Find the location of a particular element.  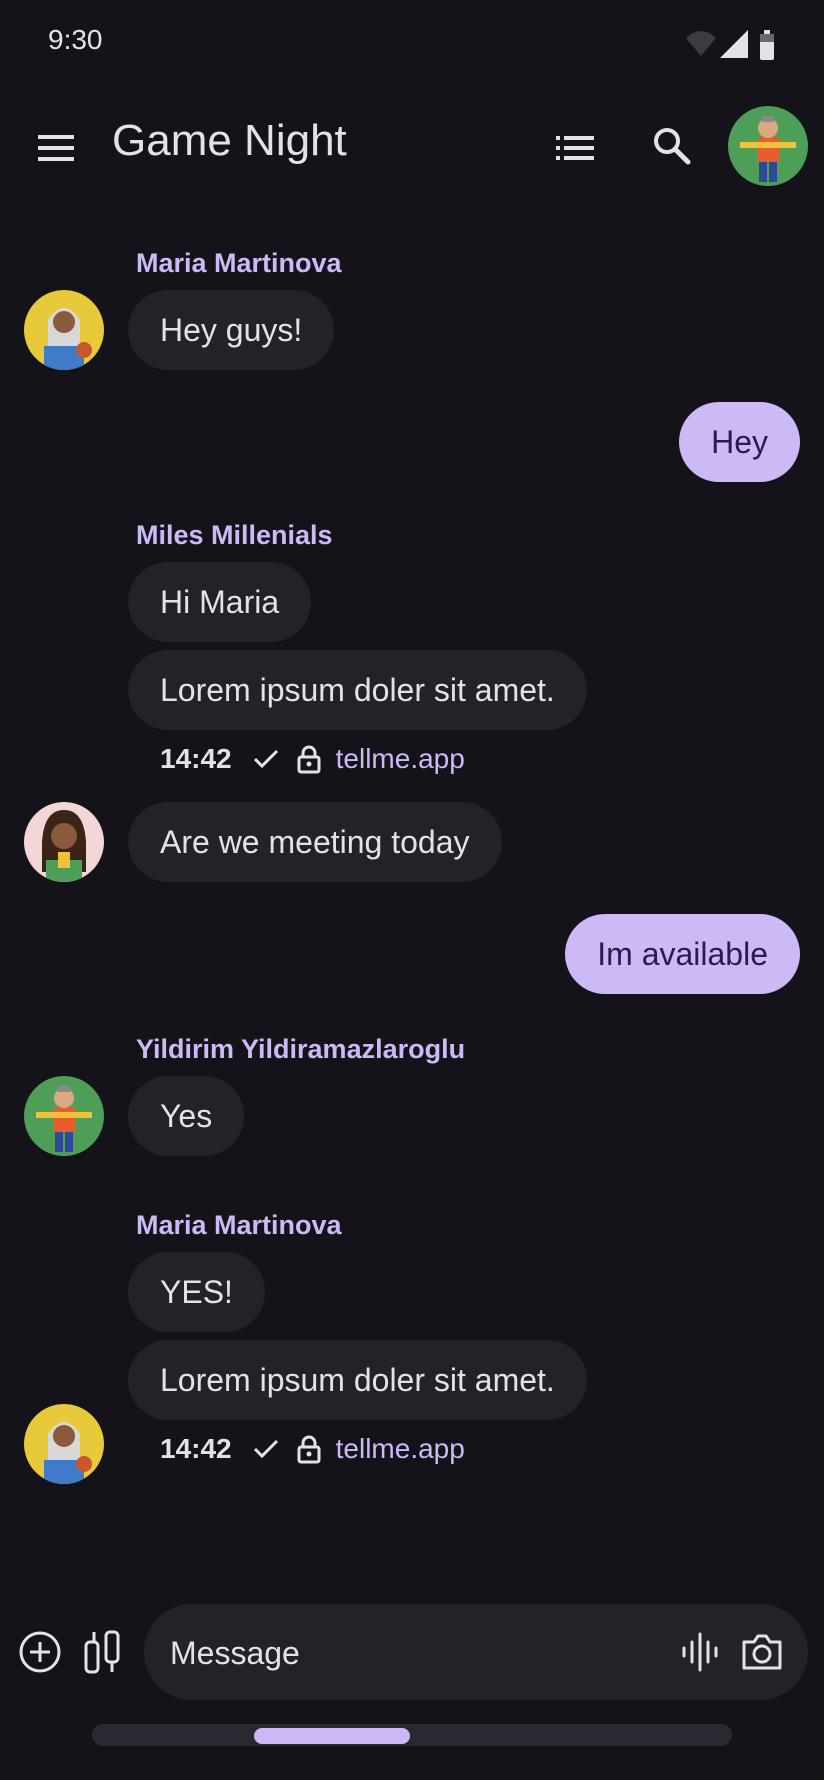

message-input is located at coordinates (390, 1653).